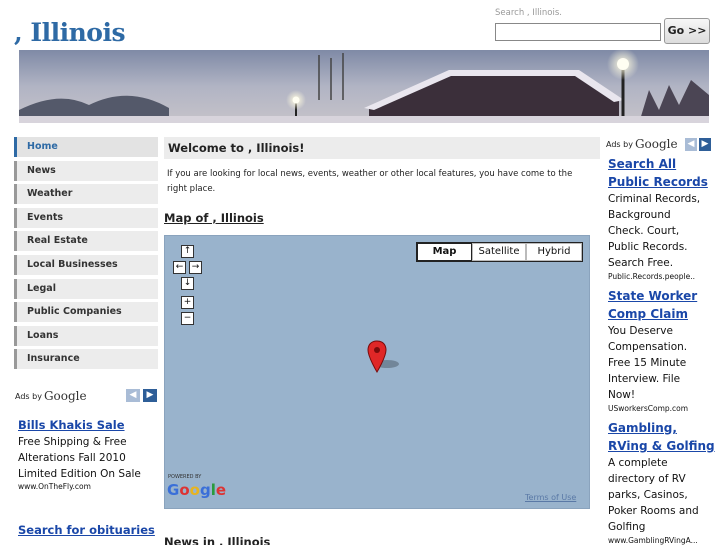 The height and width of the screenshot is (545, 727). What do you see at coordinates (648, 347) in the screenshot?
I see `ad-line: Compensation.` at bounding box center [648, 347].